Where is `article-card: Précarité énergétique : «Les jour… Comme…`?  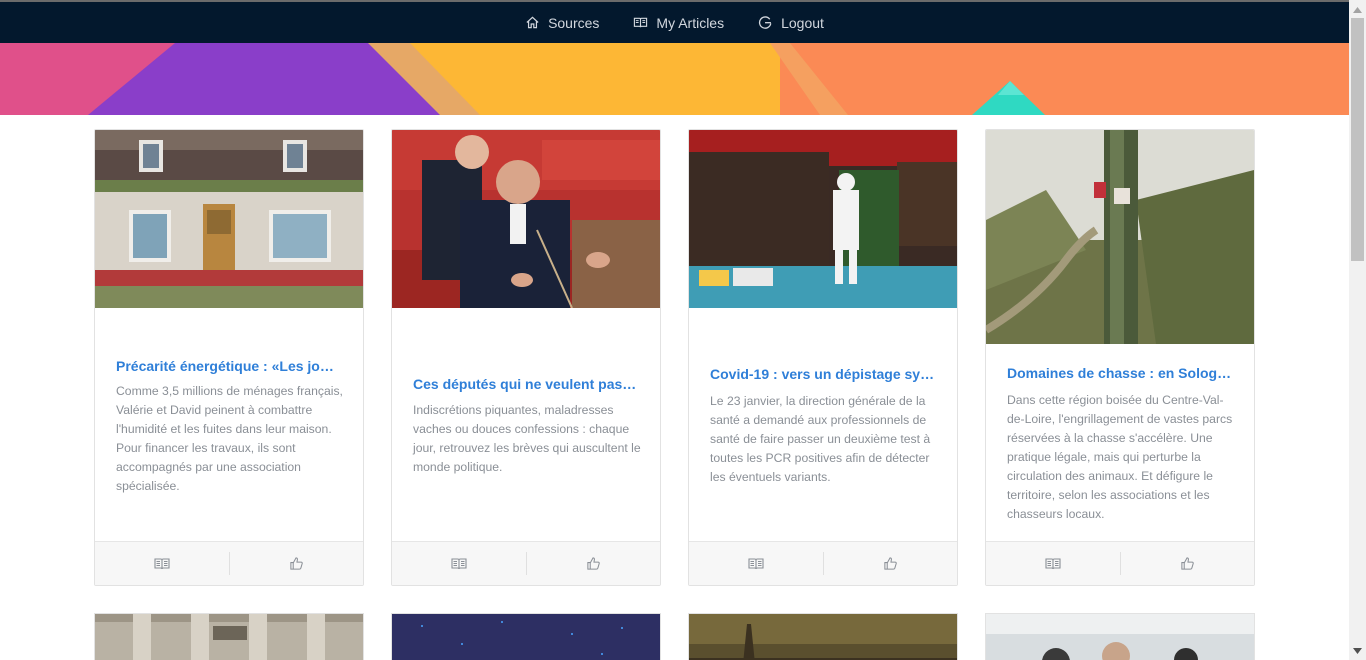 article-card: Précarité énergétique : «Les jour… Comme… is located at coordinates (229, 357).